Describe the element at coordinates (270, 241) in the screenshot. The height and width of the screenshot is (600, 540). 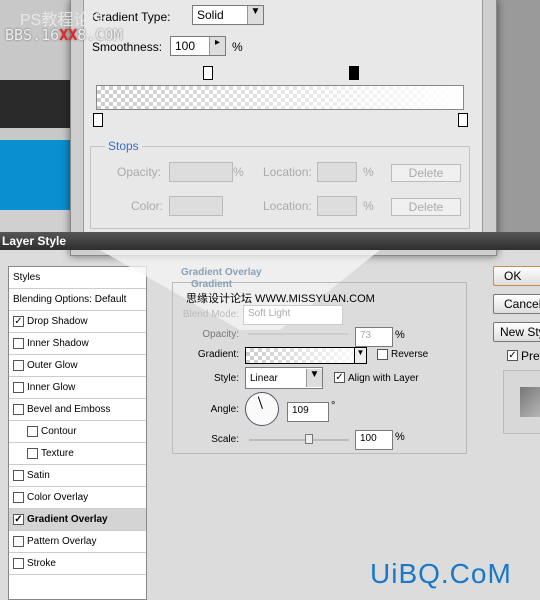
I see `dialog-title: Layer Style` at that location.